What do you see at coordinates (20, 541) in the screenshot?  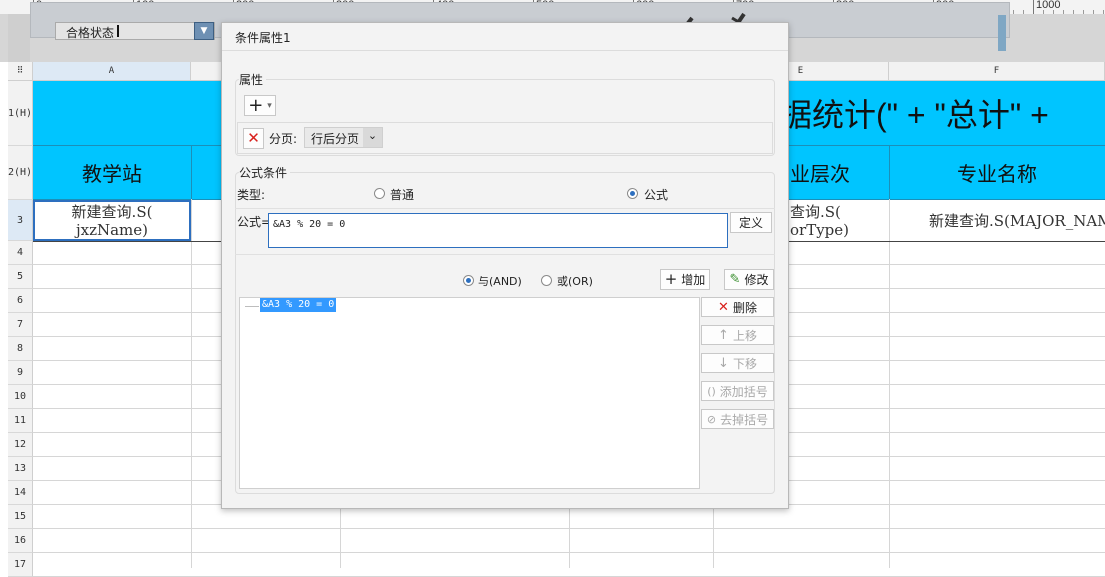 I see `row-header: 16` at bounding box center [20, 541].